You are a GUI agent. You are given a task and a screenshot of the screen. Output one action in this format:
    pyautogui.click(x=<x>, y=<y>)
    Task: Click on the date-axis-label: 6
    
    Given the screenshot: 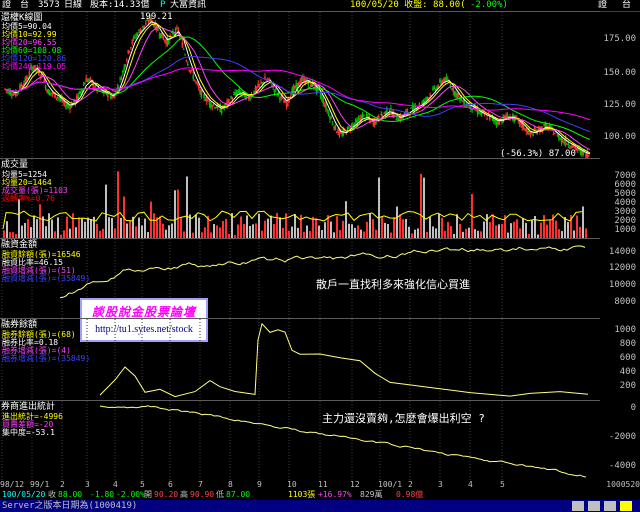 What is the action you would take?
    pyautogui.click(x=170, y=484)
    